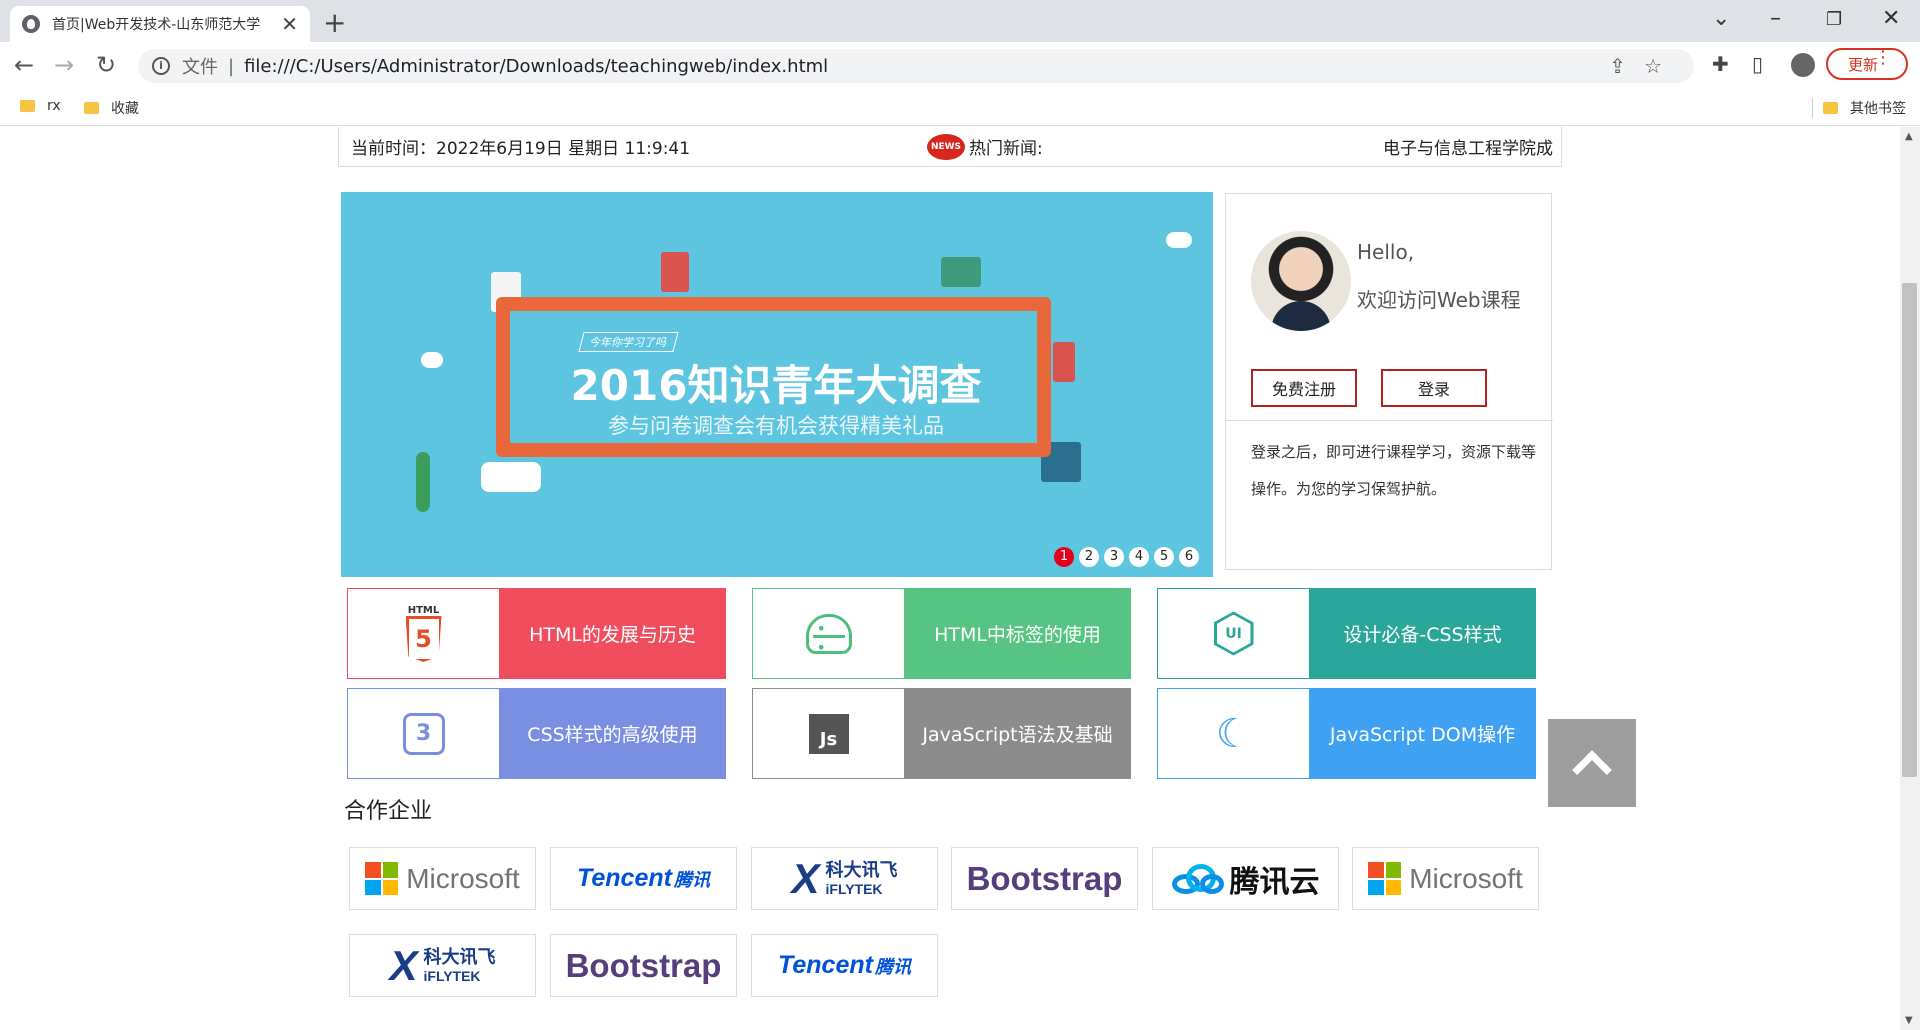 The width and height of the screenshot is (1920, 1030). I want to click on partner-logo-bootstrap: Bootstrap, so click(1044, 878).